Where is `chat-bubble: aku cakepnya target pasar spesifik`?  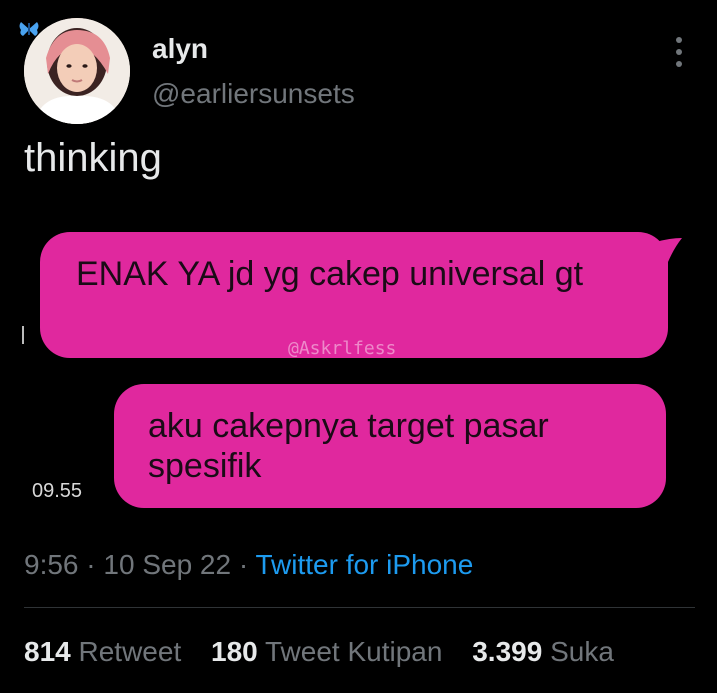 chat-bubble: aku cakepnya target pasar spesifik is located at coordinates (390, 446).